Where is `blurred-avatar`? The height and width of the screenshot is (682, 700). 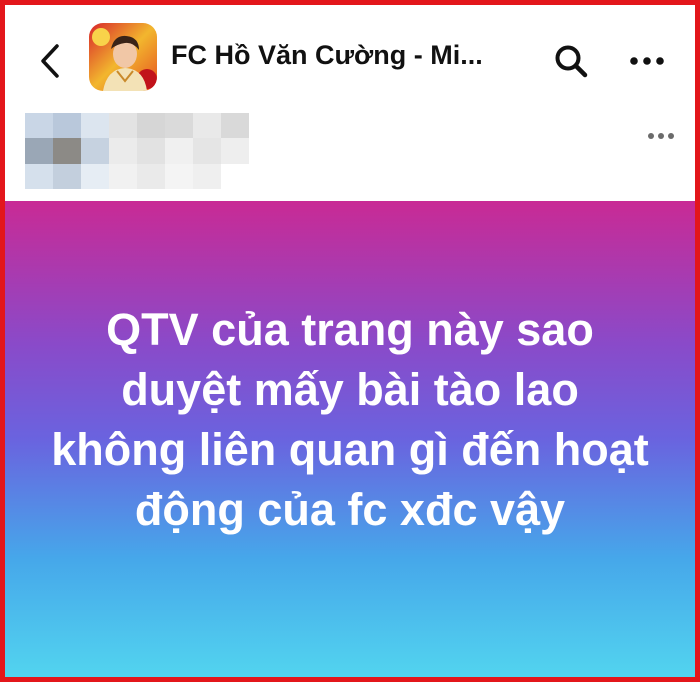 blurred-avatar is located at coordinates (67, 151).